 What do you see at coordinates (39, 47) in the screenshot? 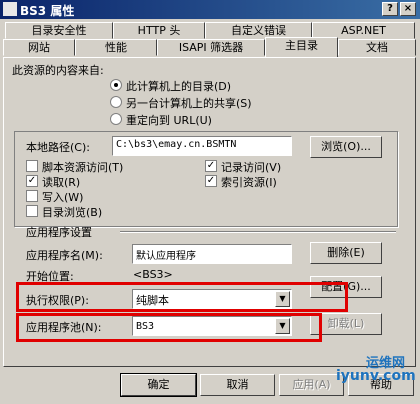
I see `tab-website: 网站` at bounding box center [39, 47].